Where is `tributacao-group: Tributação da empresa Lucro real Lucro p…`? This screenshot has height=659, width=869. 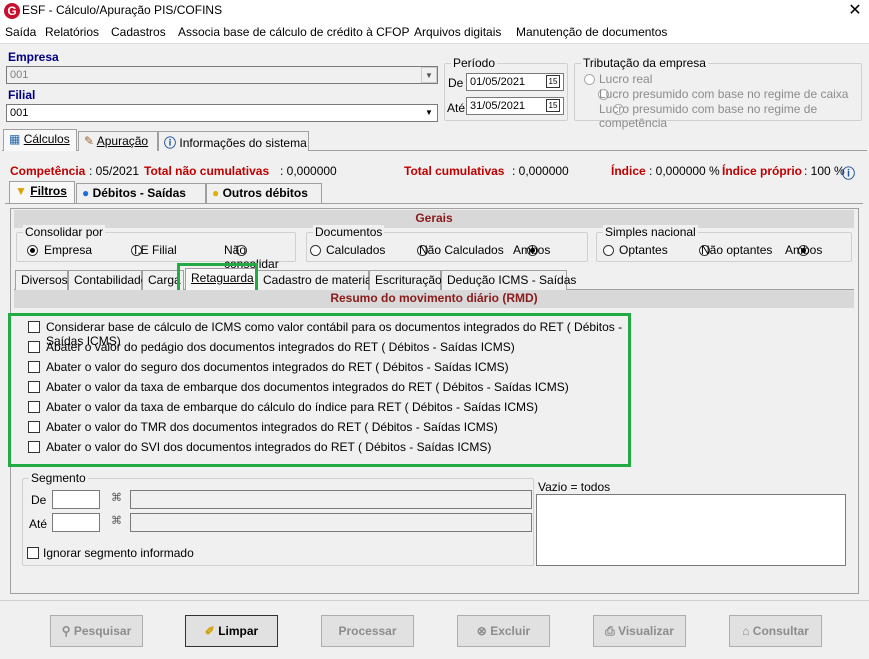
tributacao-group: Tributação da empresa Lucro real Lucro p… is located at coordinates (718, 93).